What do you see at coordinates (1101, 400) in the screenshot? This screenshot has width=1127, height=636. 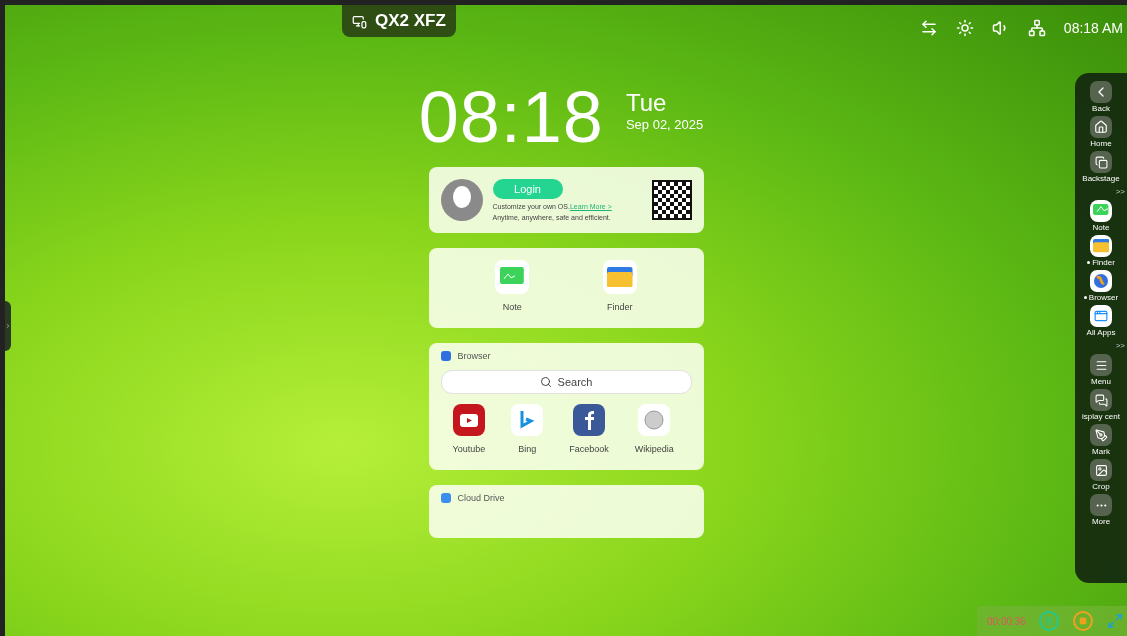 I see `chat-bubbles-icon` at bounding box center [1101, 400].